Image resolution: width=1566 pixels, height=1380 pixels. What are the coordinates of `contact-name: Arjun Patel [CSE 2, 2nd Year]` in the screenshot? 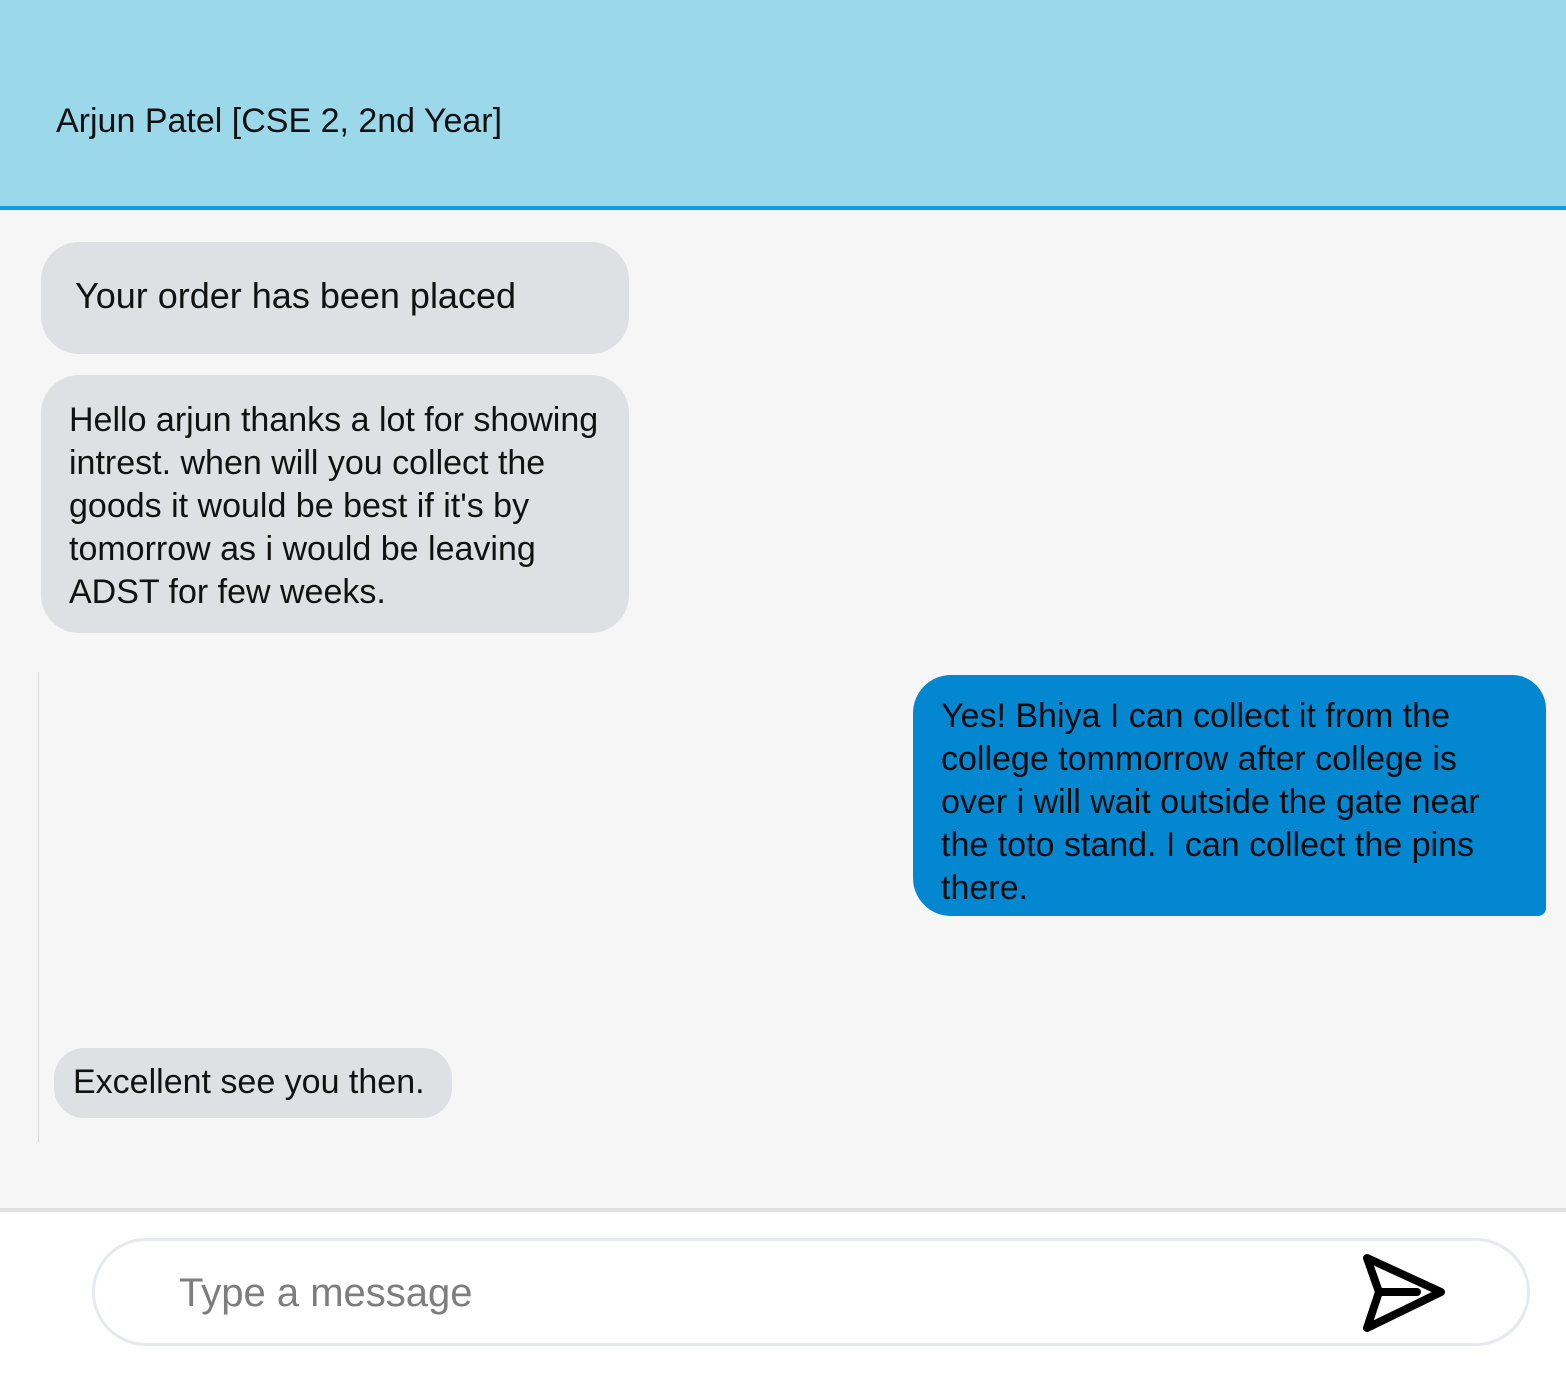 It's located at (279, 121).